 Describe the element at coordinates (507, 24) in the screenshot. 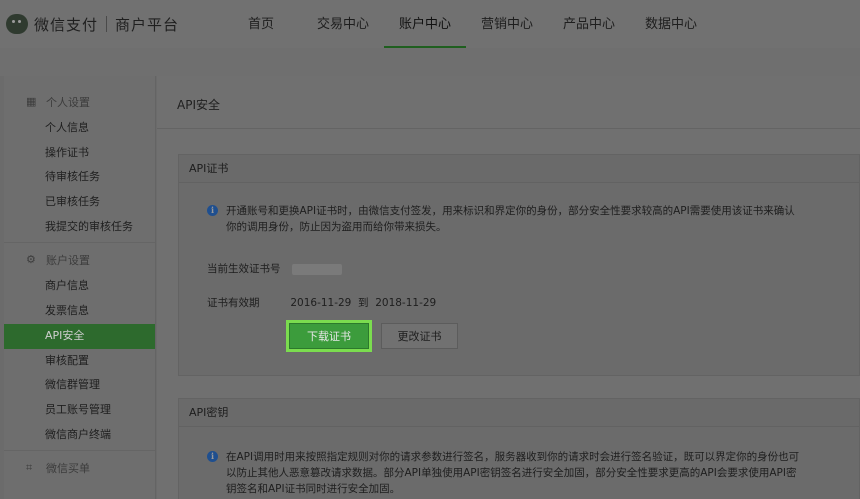

I see `nav-marketing-center: 营销中心` at that location.